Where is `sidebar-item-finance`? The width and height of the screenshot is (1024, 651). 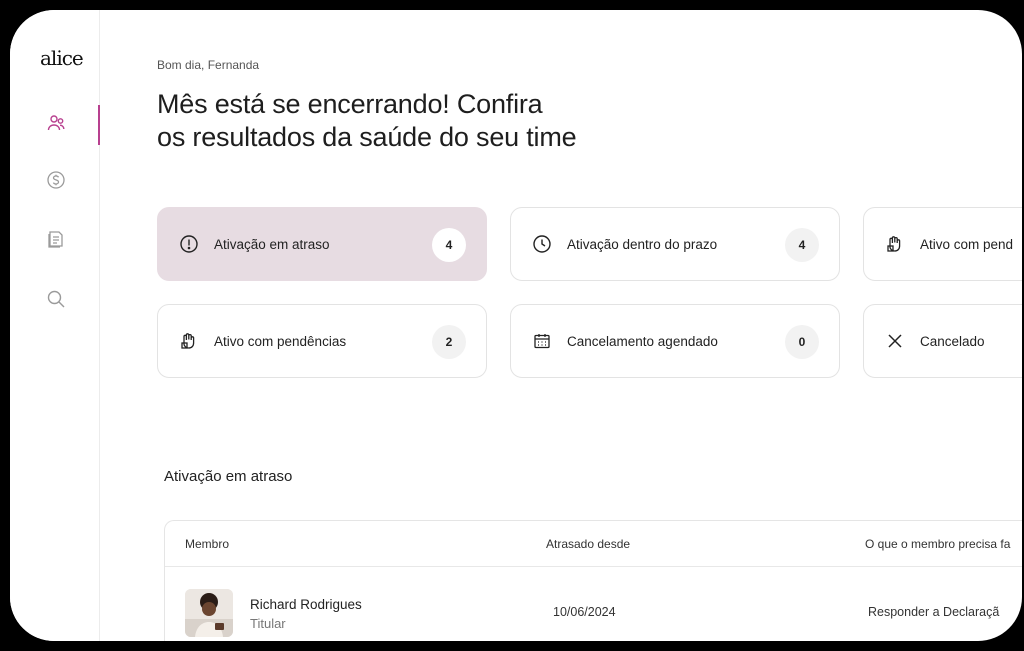 sidebar-item-finance is located at coordinates (56, 180).